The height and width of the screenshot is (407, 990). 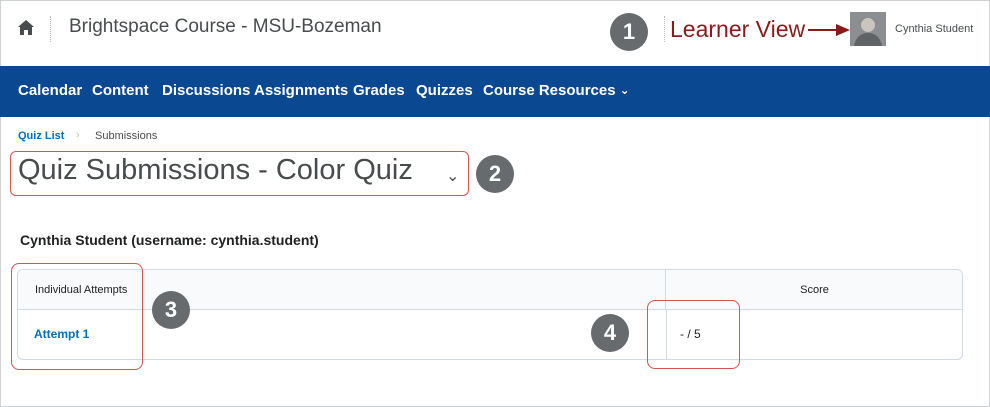 I want to click on nav-item-grades: Grades, so click(x=379, y=90).